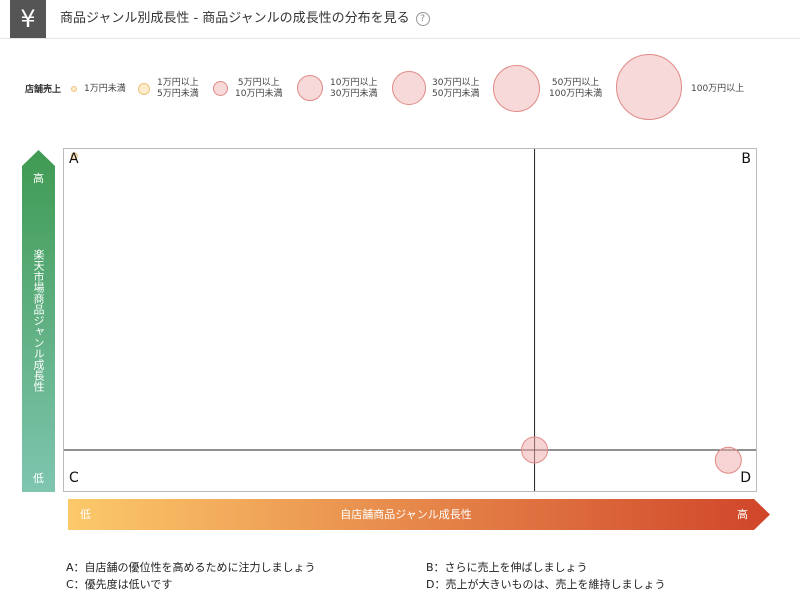 This screenshot has height=599, width=800. I want to click on legend-item-7: 100万円以上, so click(717, 89).